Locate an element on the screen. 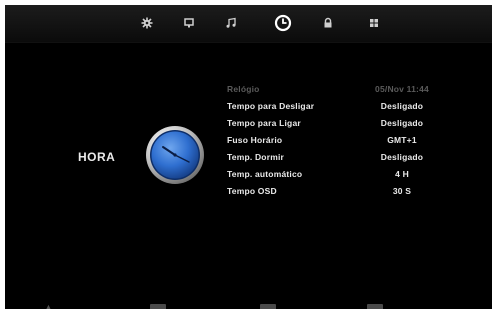  lock-icon is located at coordinates (328, 22).